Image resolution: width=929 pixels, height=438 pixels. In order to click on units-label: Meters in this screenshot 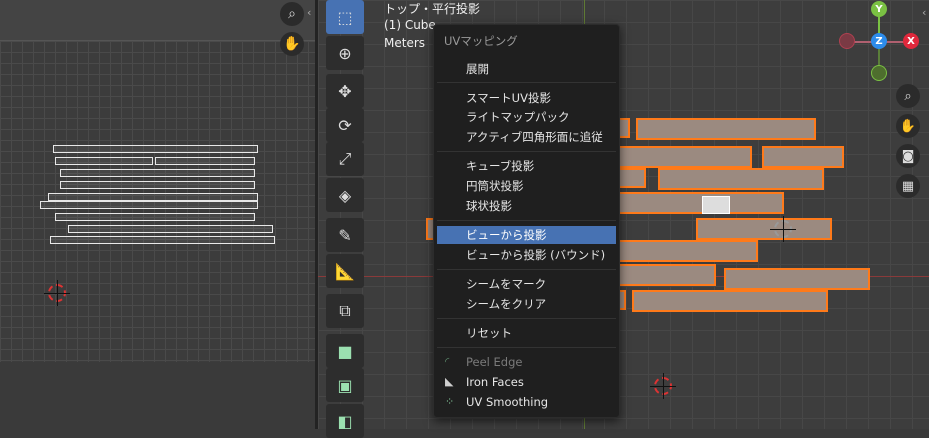, I will do `click(405, 43)`.